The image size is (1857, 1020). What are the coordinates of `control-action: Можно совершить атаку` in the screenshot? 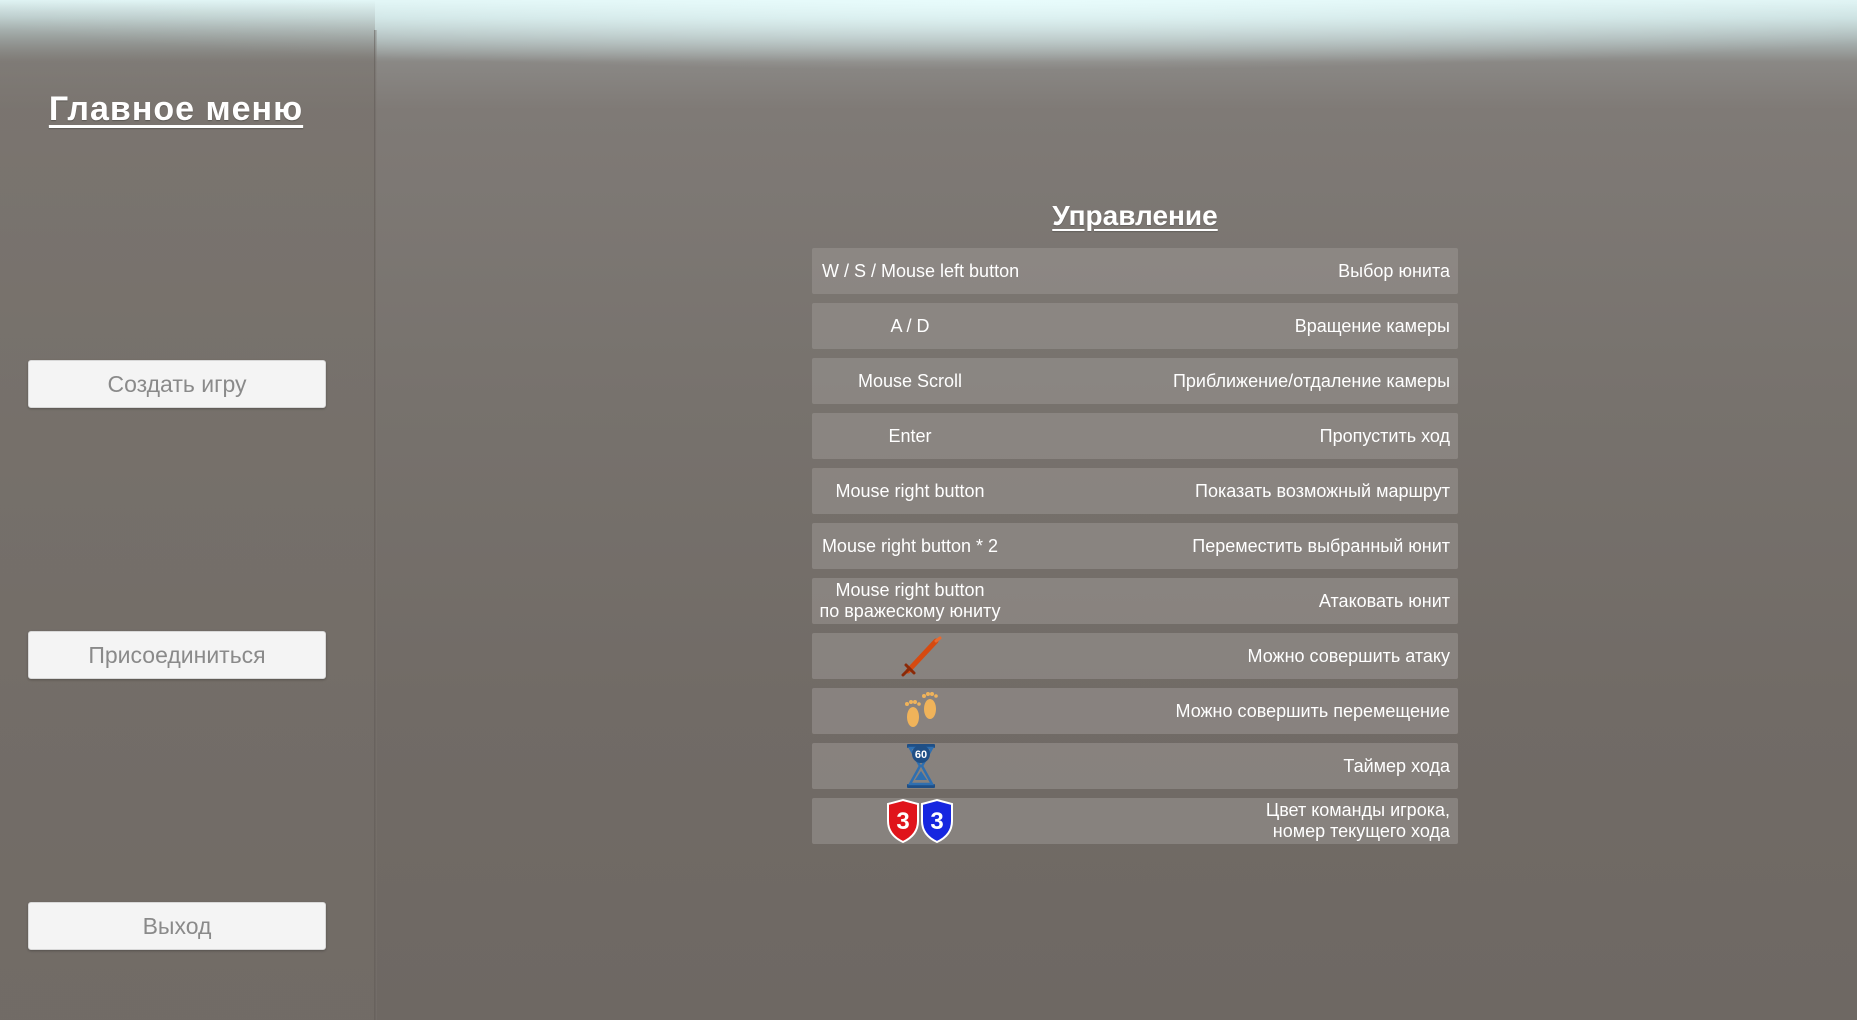 It's located at (1348, 655).